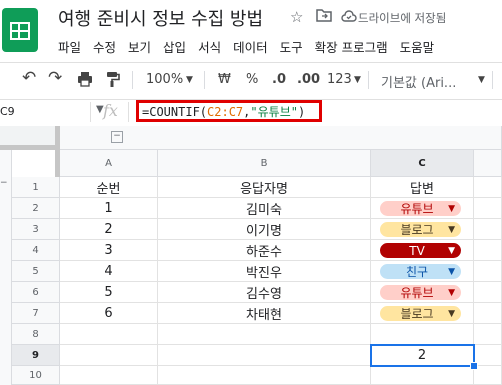 Image resolution: width=502 pixels, height=385 pixels. I want to click on column-header-b: B, so click(264, 163).